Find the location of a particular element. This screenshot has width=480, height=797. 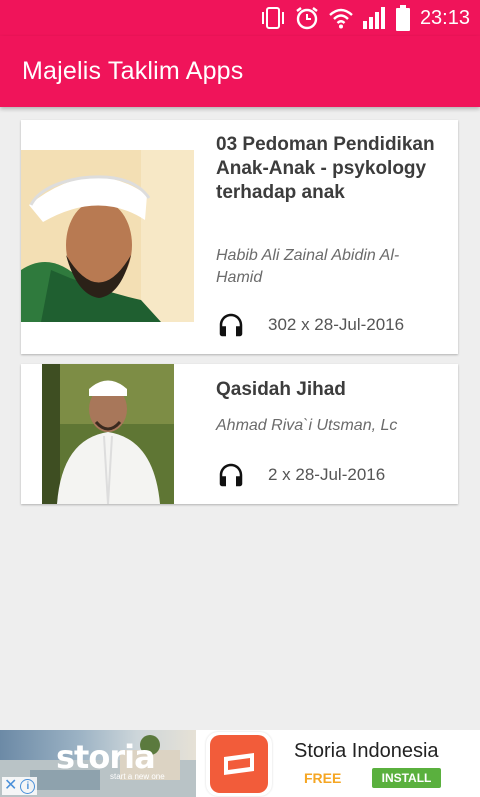

ad-app-name: Storia Indonesia is located at coordinates (366, 751).